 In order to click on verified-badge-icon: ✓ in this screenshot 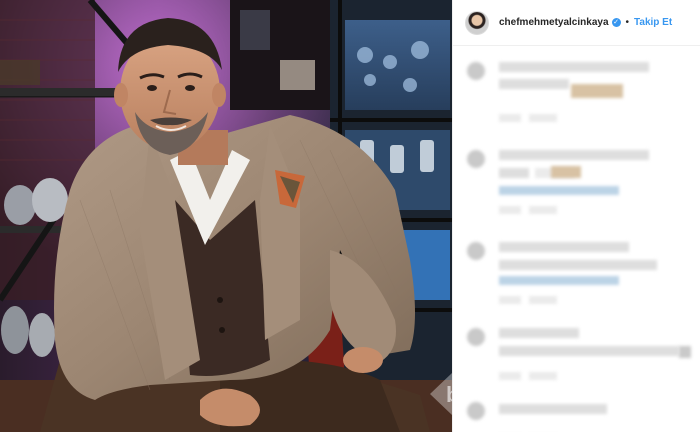, I will do `click(616, 22)`.